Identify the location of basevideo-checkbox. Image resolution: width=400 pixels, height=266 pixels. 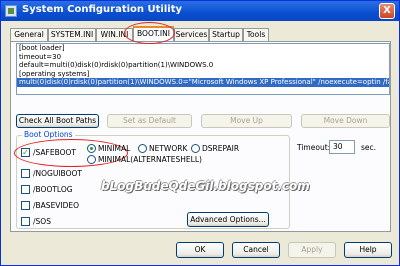
(25, 205).